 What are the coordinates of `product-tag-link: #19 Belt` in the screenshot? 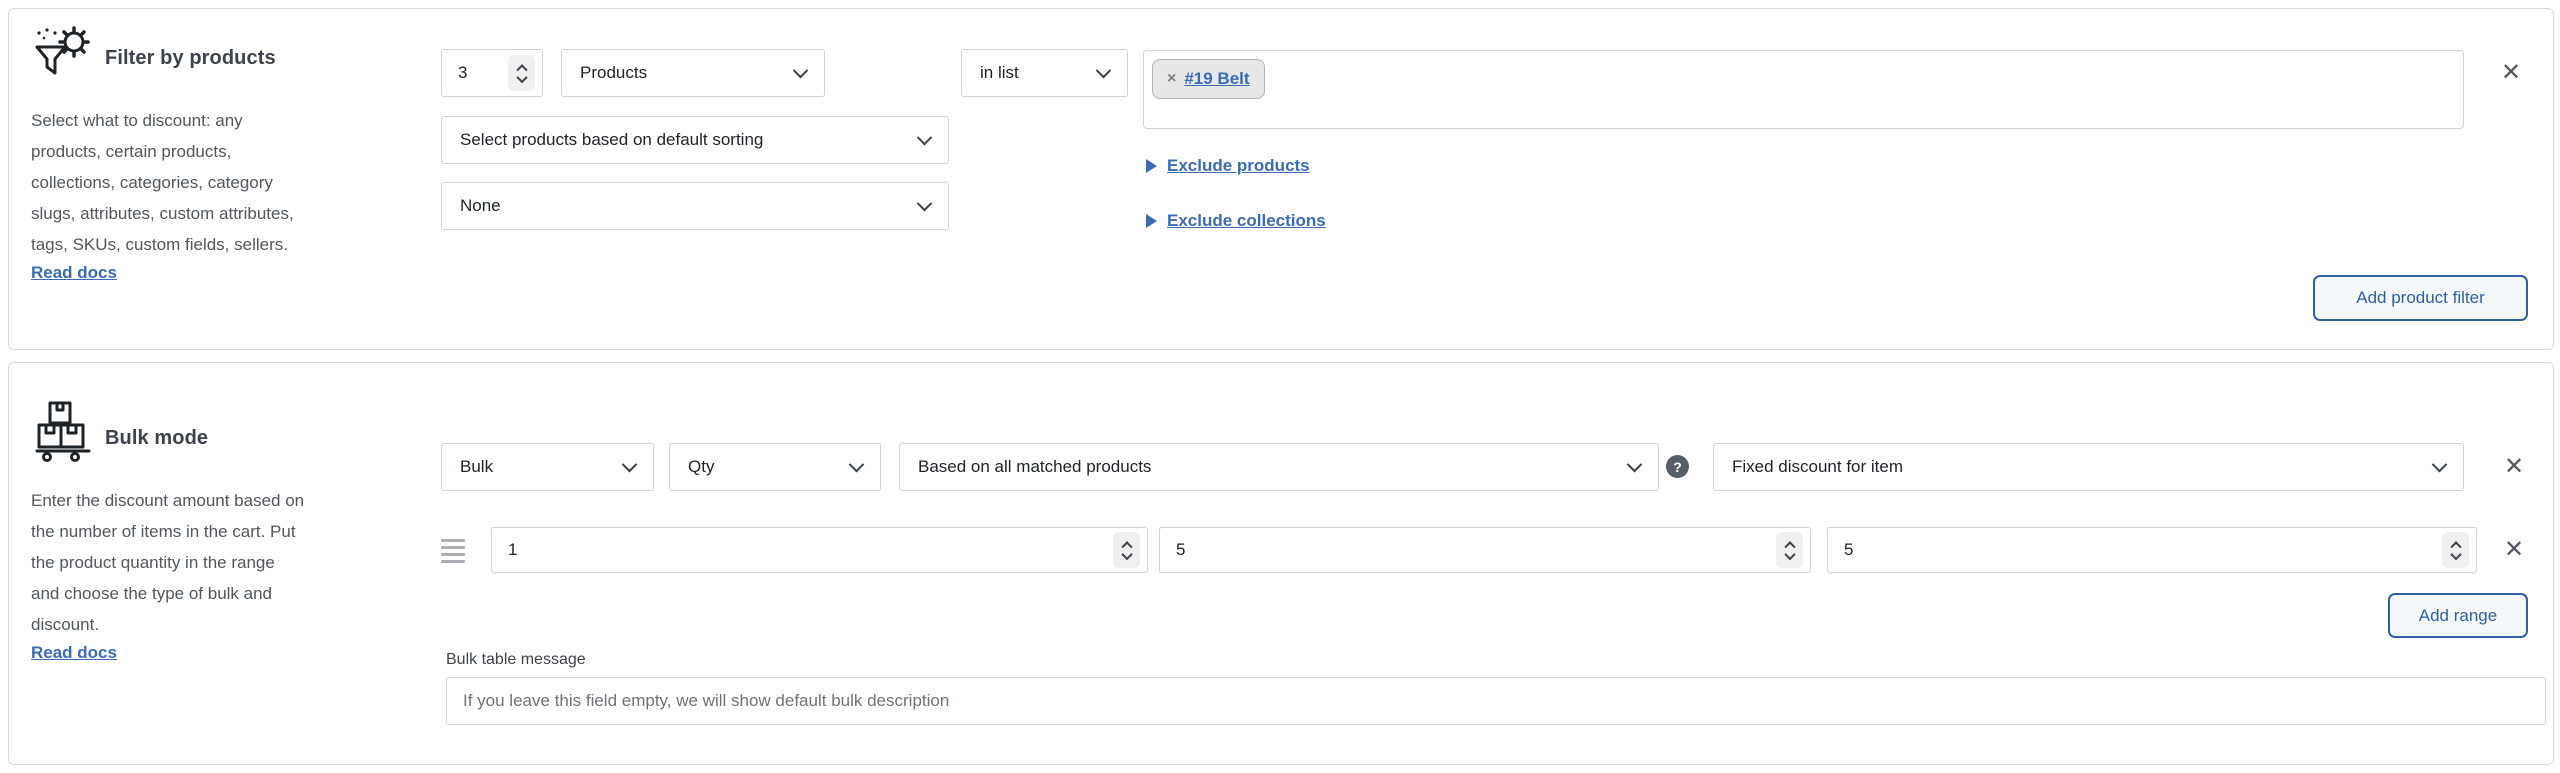 It's located at (1216, 79).